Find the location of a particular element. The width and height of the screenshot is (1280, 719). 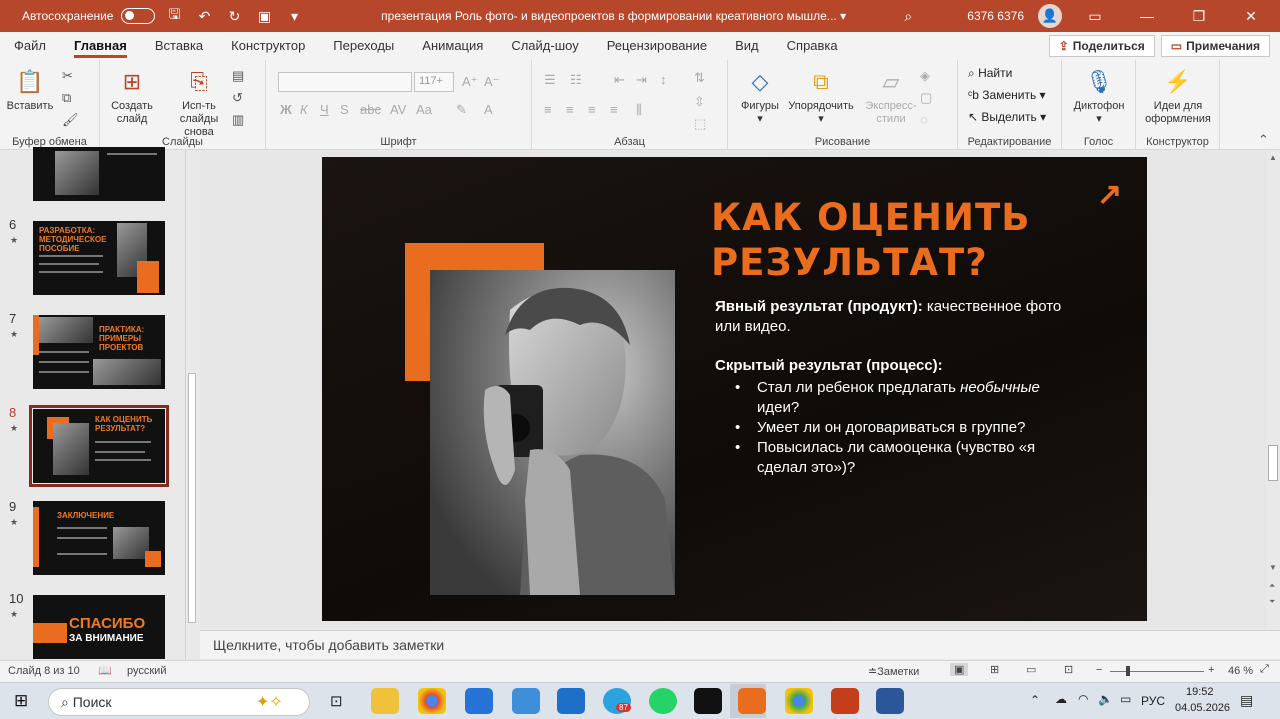

tab-design: Конструктор is located at coordinates (268, 46).